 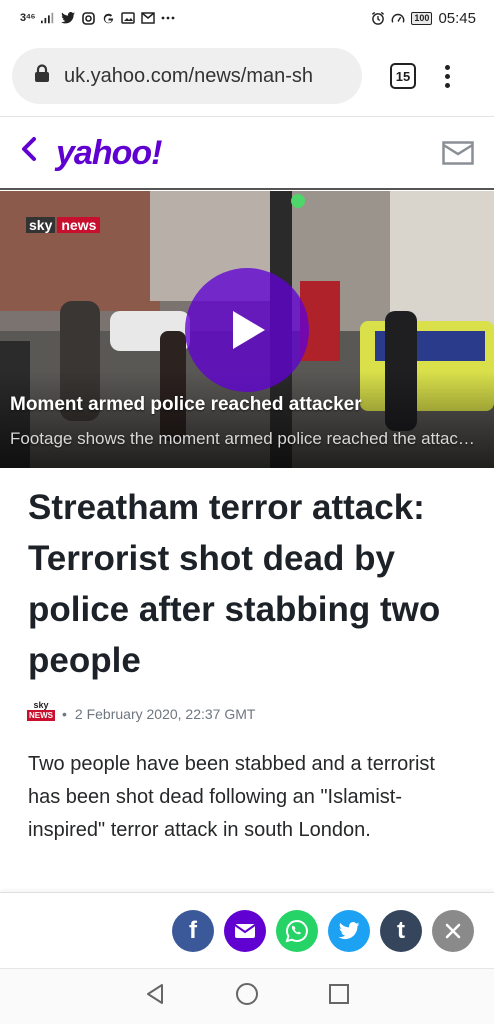 I want to click on instagram-icon, so click(x=88, y=18).